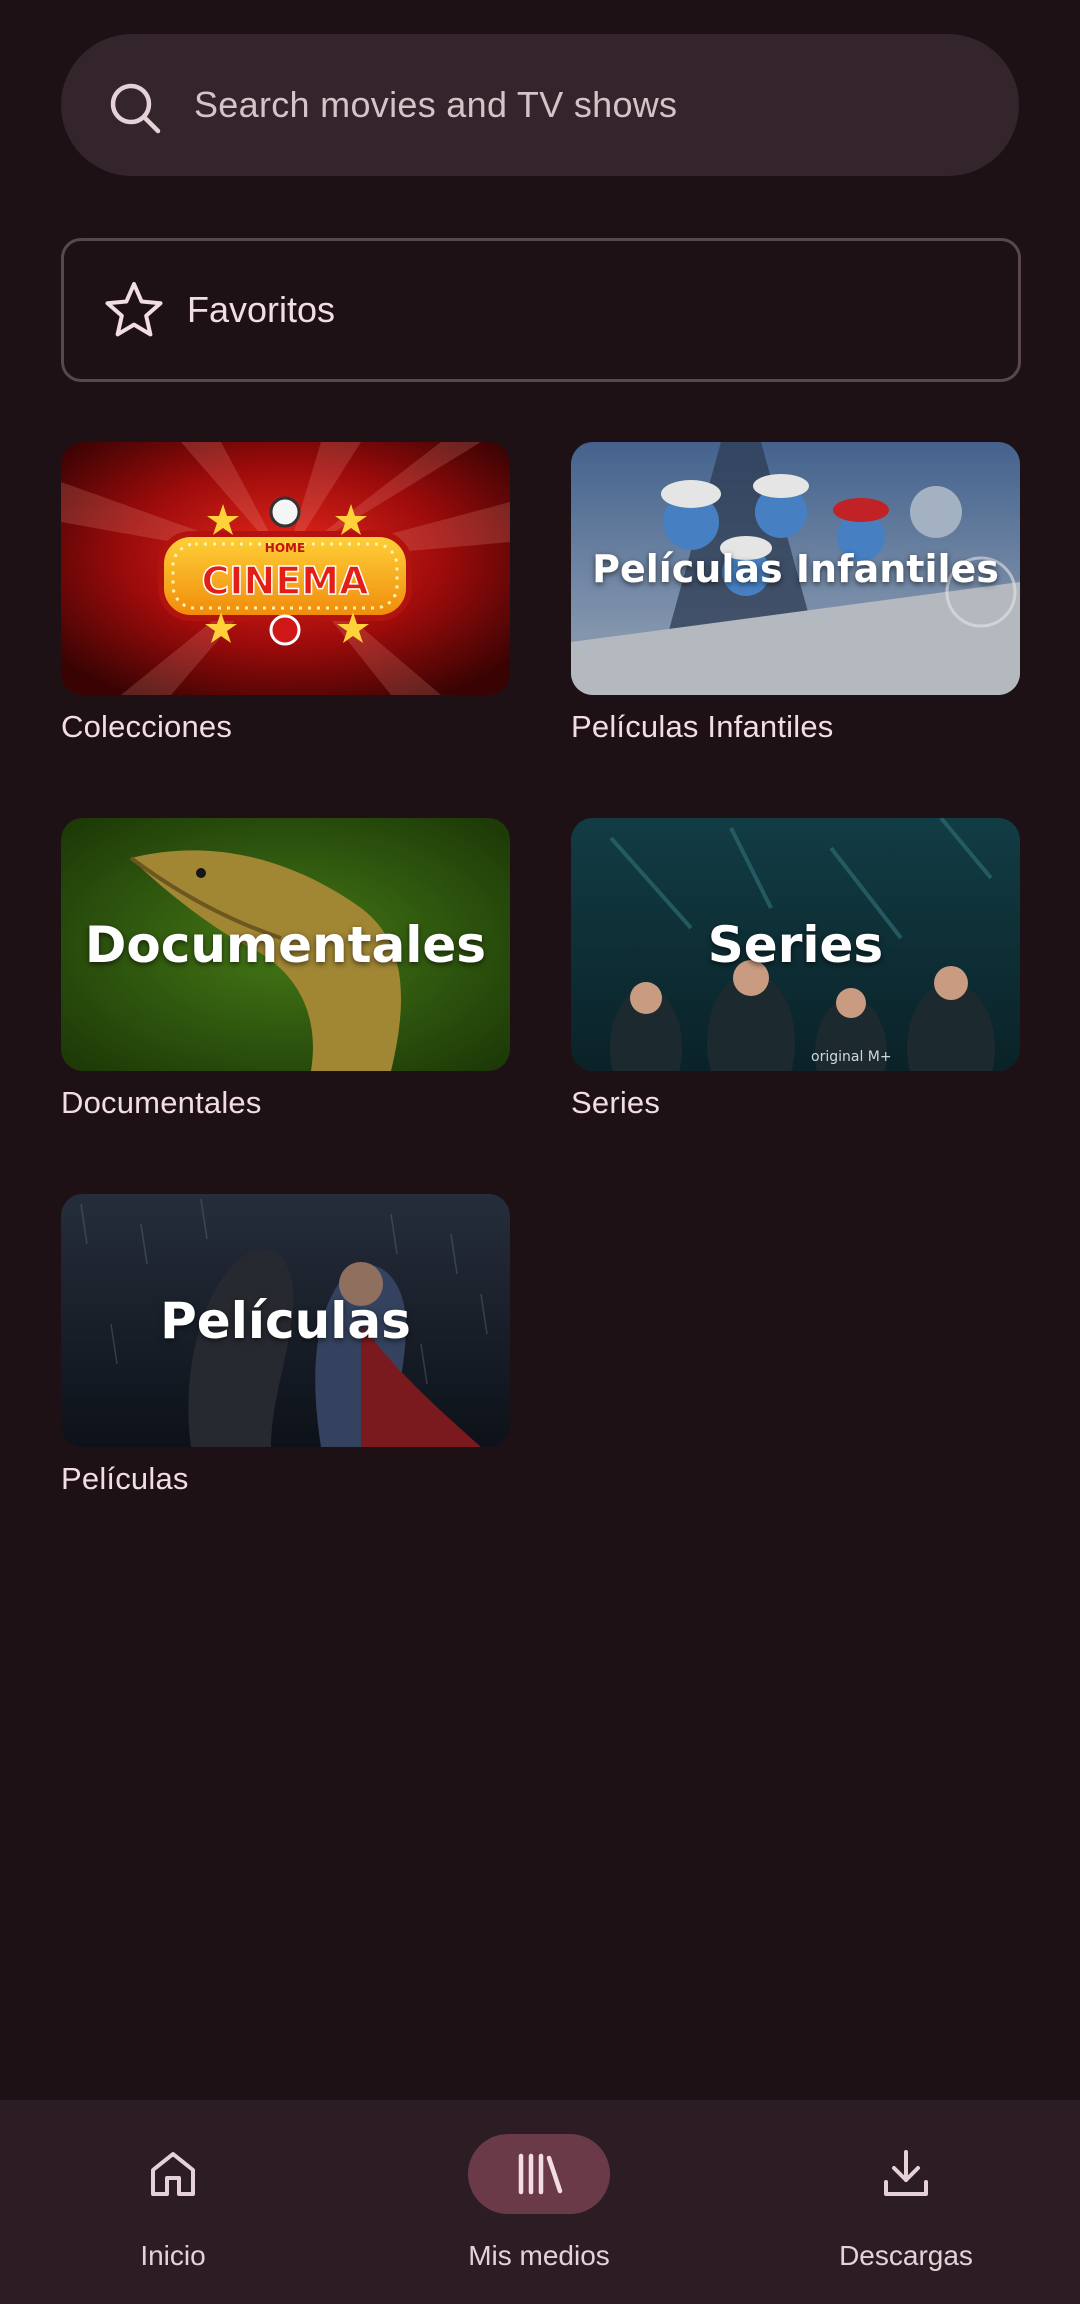 Image resolution: width=1080 pixels, height=2304 pixels. Describe the element at coordinates (173, 2255) in the screenshot. I see `nav-label: Inicio` at that location.